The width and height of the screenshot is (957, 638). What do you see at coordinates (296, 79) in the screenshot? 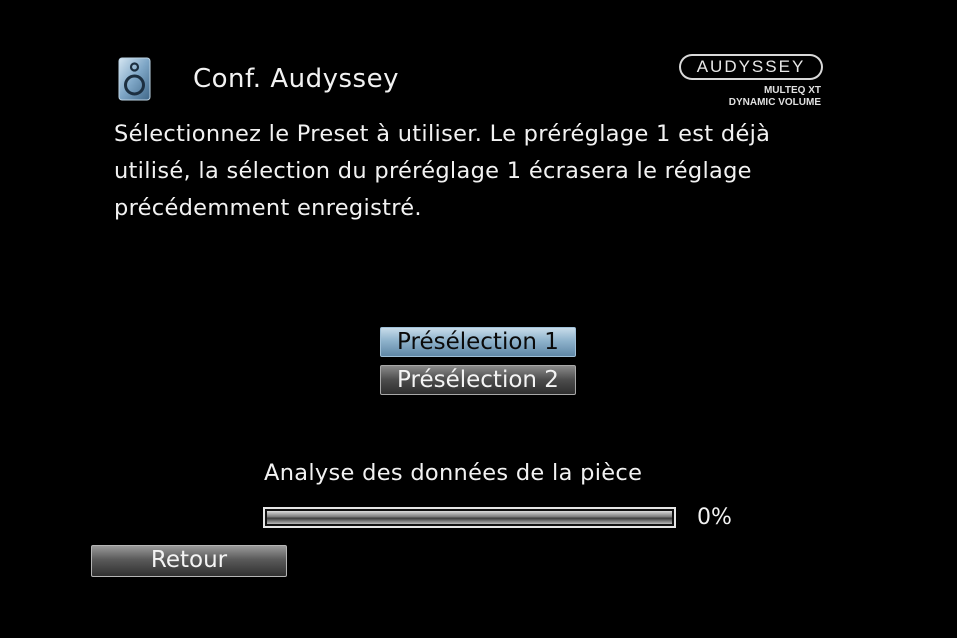
I see `page-title: Conf. Audyssey` at bounding box center [296, 79].